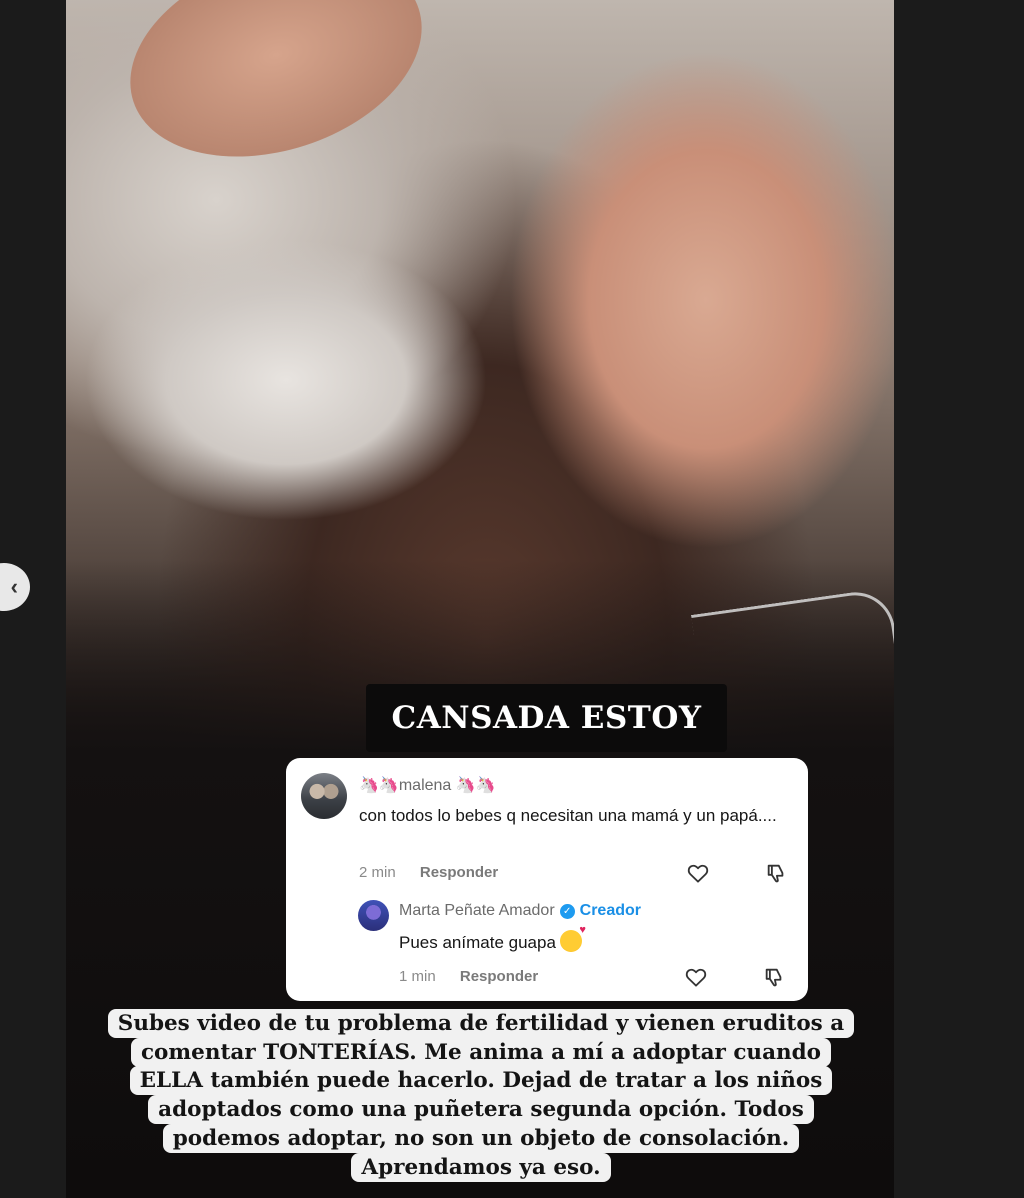  Describe the element at coordinates (477, 942) in the screenshot. I see `reply-text: Pues anímate guapa` at that location.